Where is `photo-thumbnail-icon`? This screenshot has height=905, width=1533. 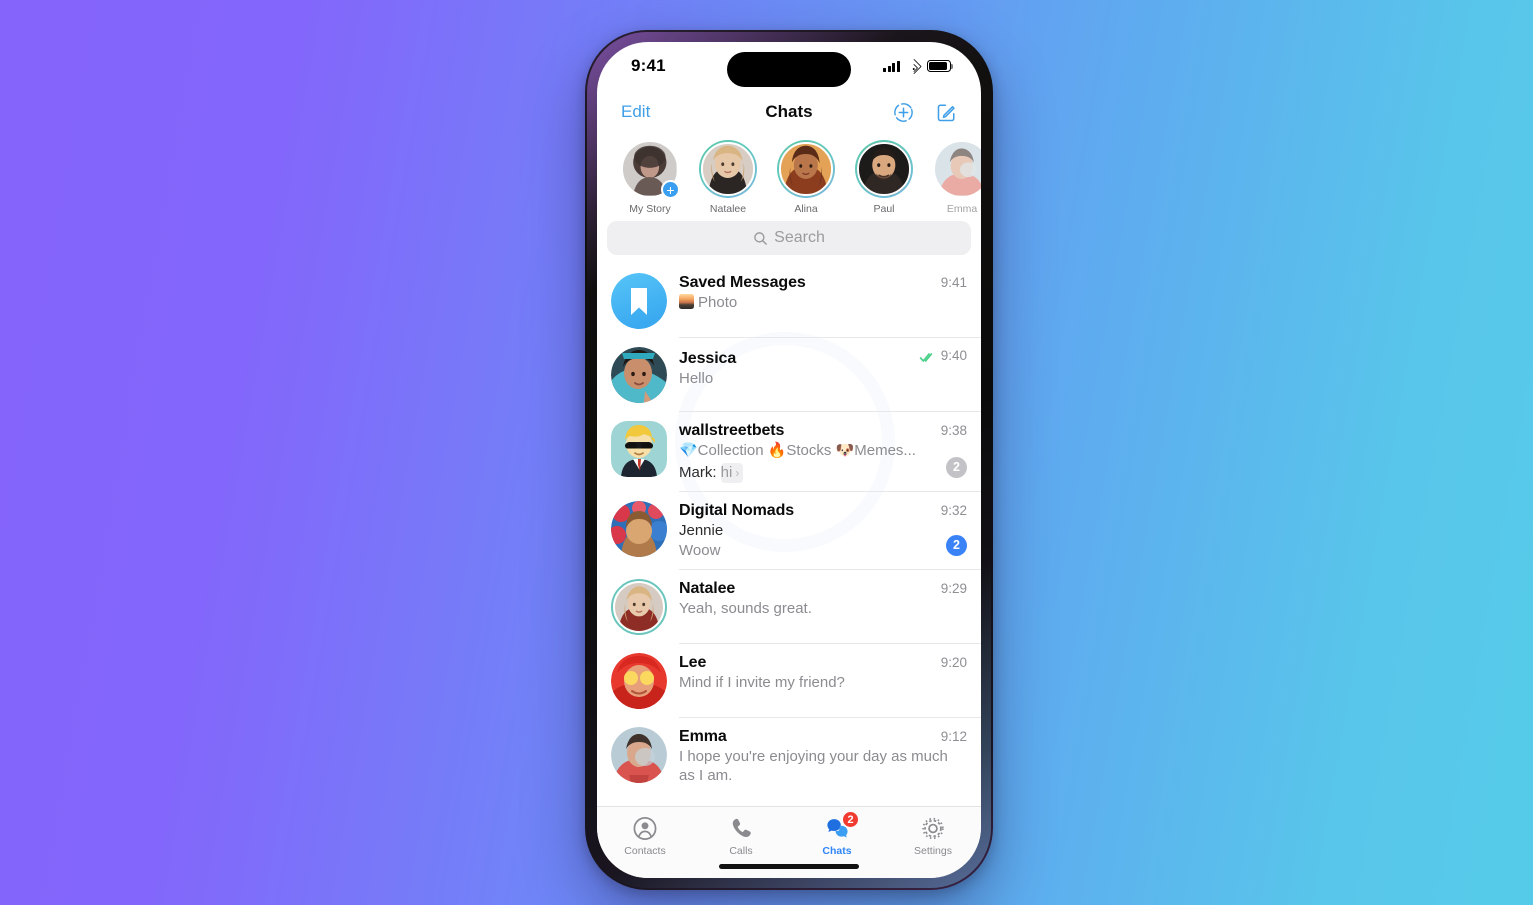 photo-thumbnail-icon is located at coordinates (686, 301).